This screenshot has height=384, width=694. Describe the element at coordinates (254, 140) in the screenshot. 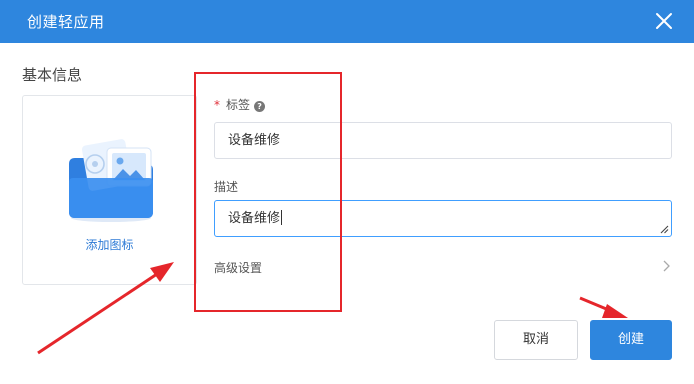

I see `tag-input-value: 设备维修` at that location.